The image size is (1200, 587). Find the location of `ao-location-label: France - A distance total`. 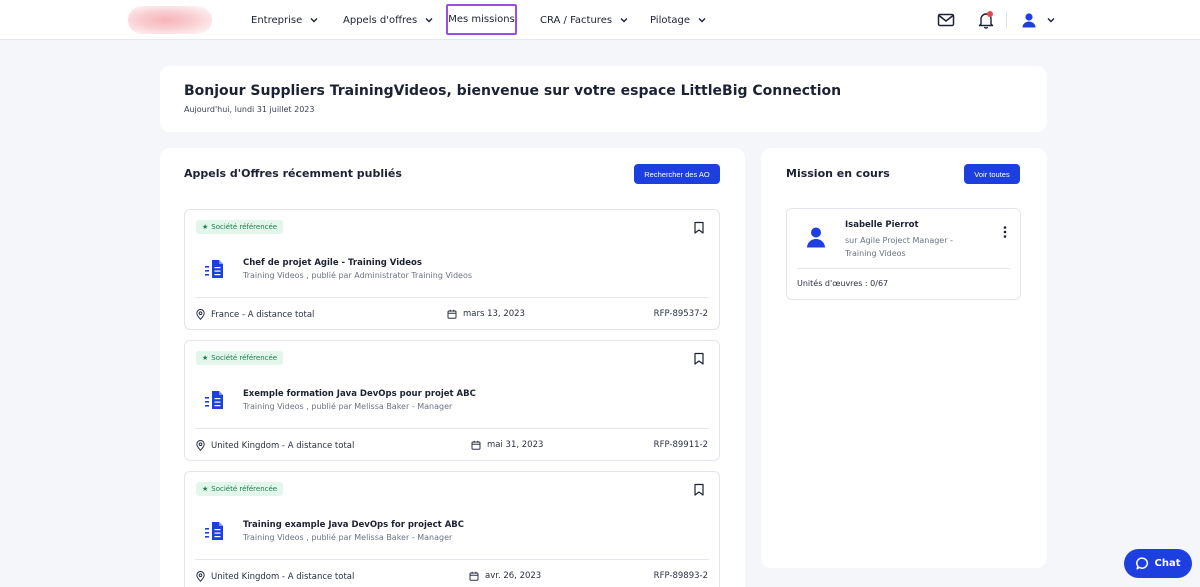

ao-location-label: France - A distance total is located at coordinates (263, 314).